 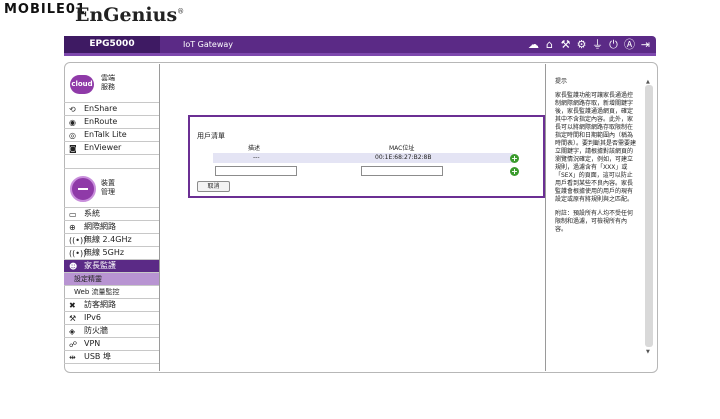 I want to click on talk-icon: ◎, so click(x=72, y=135).